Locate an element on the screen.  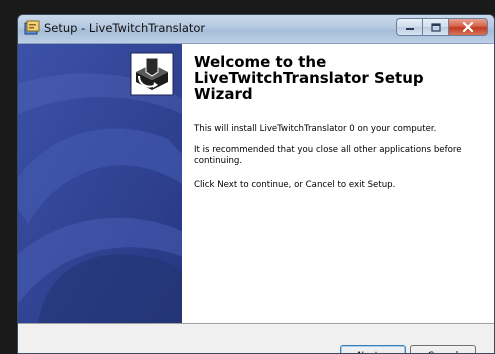
setup-app-icon is located at coordinates (32, 27).